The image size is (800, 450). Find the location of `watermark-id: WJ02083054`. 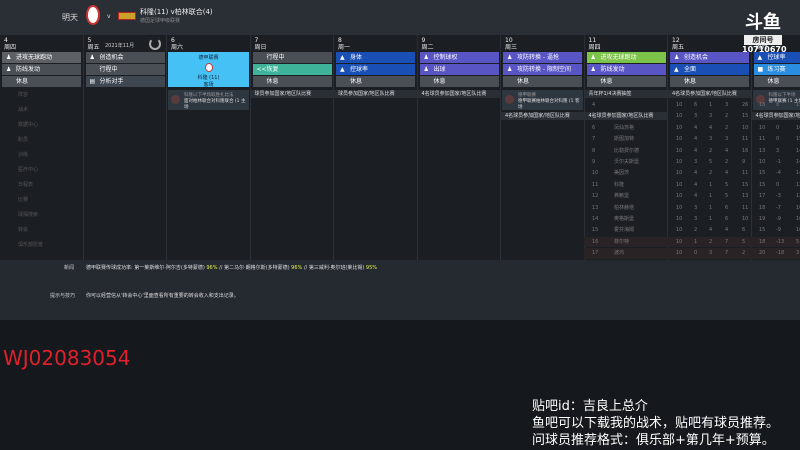

watermark-id: WJ02083054 is located at coordinates (67, 358).